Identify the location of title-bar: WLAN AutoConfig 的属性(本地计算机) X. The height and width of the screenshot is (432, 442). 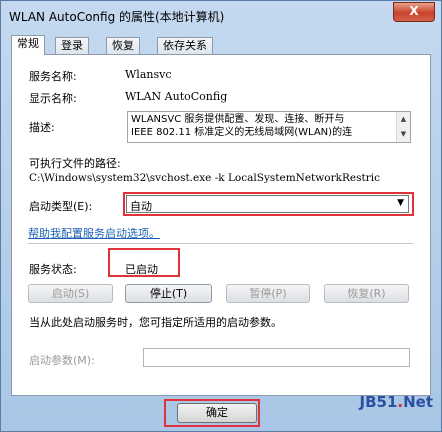
(221, 16).